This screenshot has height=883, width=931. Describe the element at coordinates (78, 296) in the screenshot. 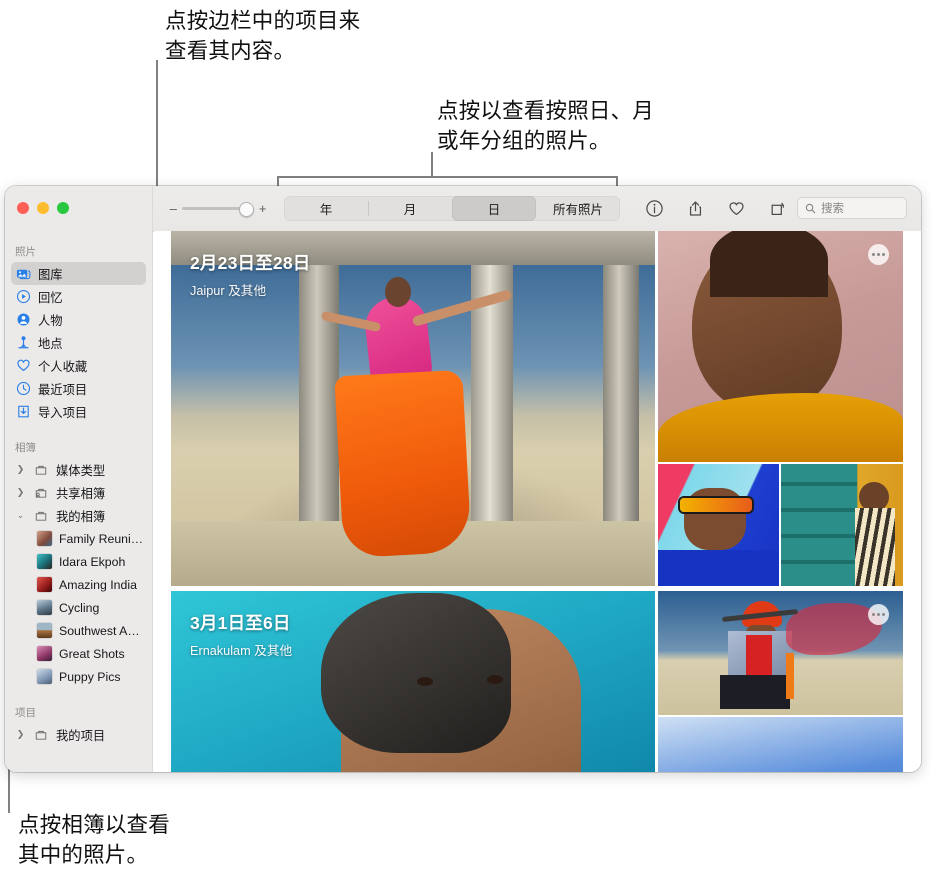

I see `sidebar-item-memories: 回忆` at that location.